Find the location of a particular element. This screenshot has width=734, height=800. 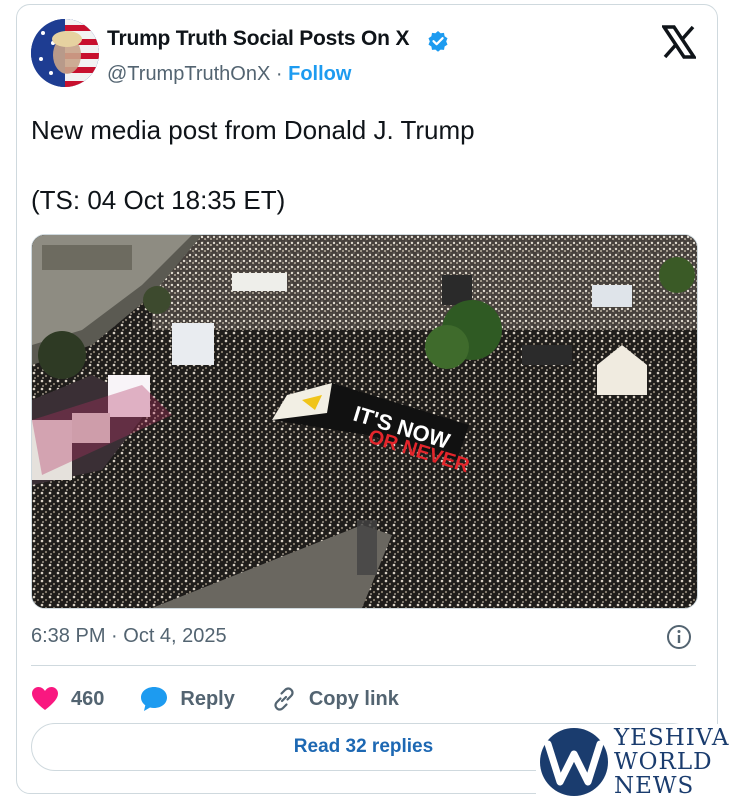

verified-badge-icon is located at coordinates (438, 41).